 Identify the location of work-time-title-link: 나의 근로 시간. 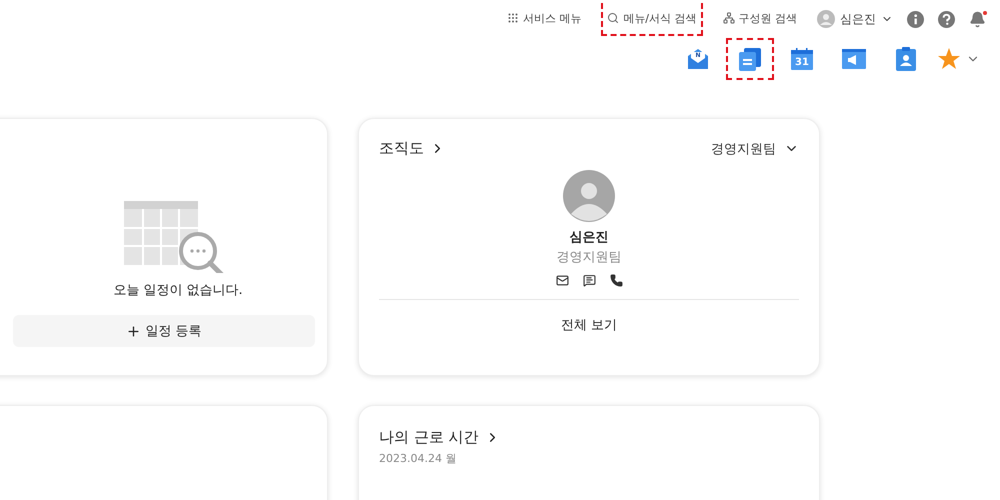
(589, 437).